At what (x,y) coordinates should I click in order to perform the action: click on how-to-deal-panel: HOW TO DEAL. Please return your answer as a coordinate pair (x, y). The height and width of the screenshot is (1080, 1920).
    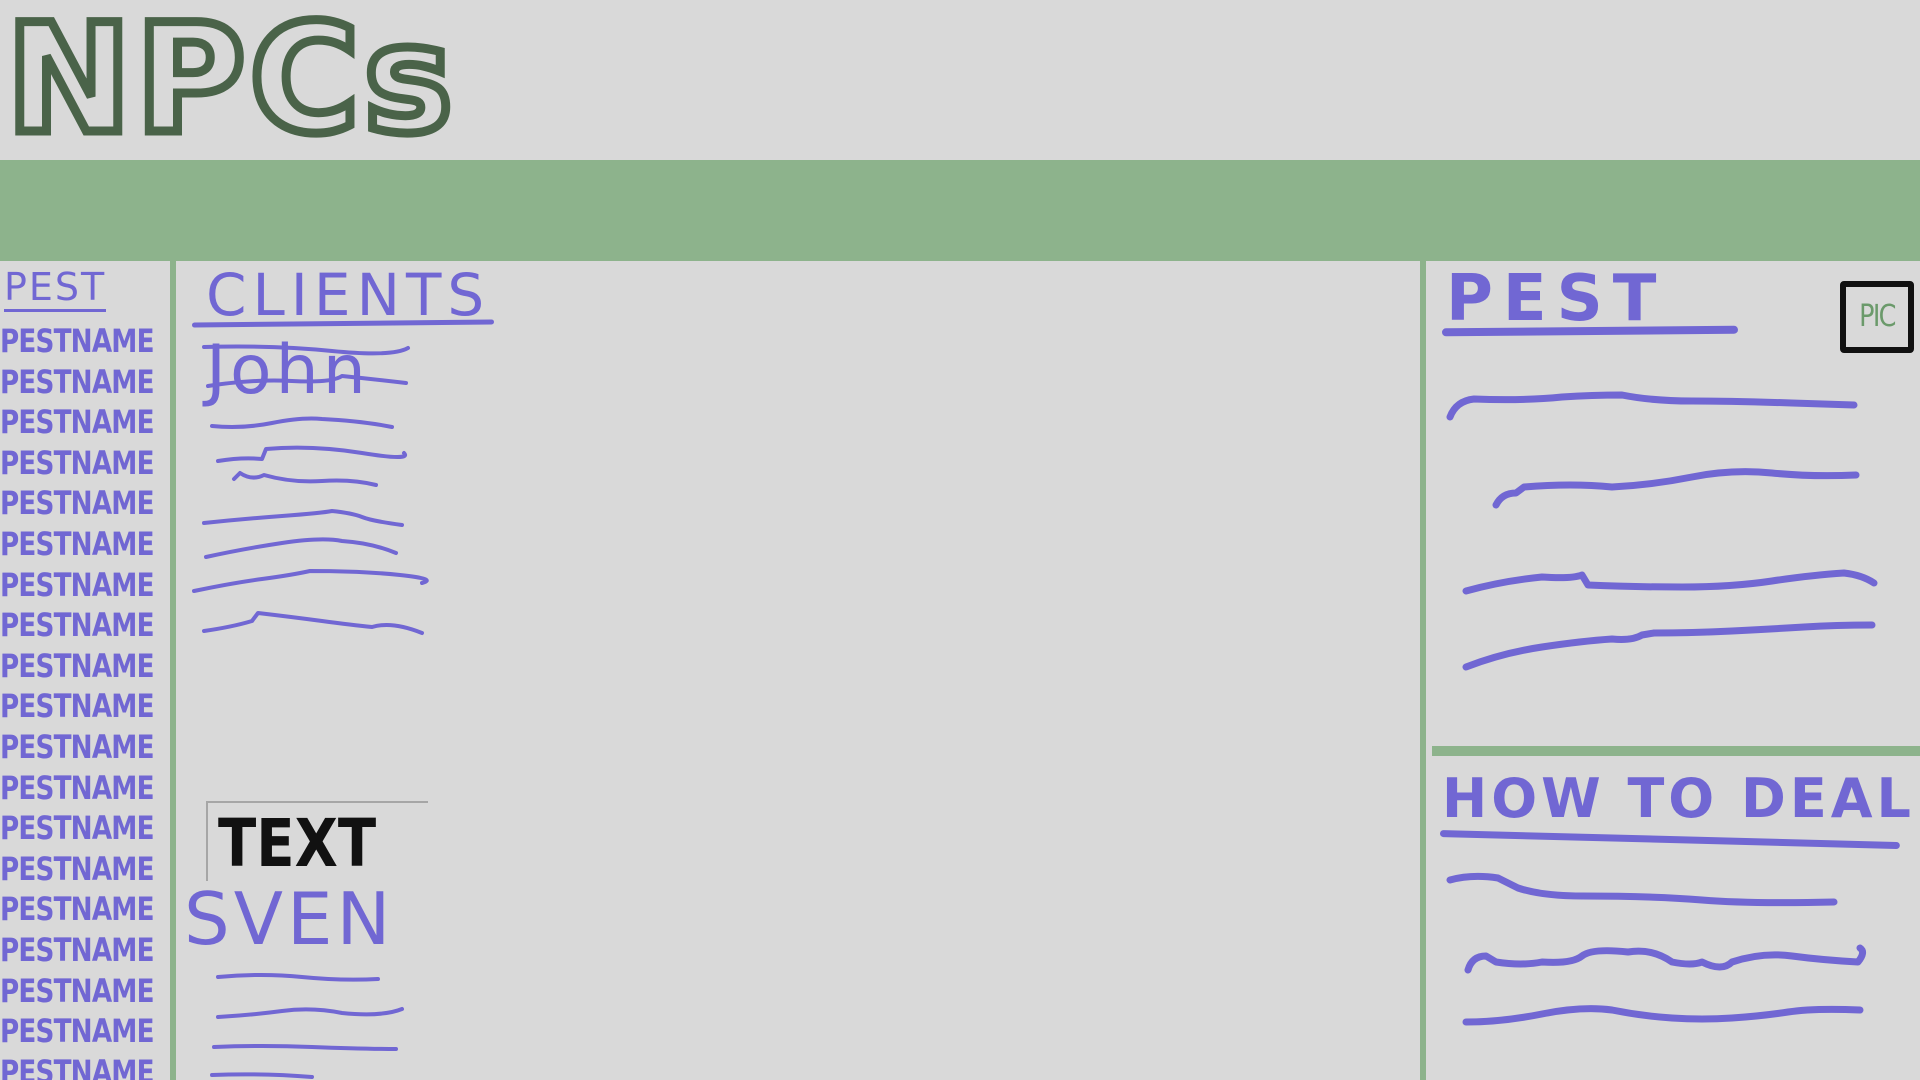
    Looking at the image, I should click on (1676, 923).